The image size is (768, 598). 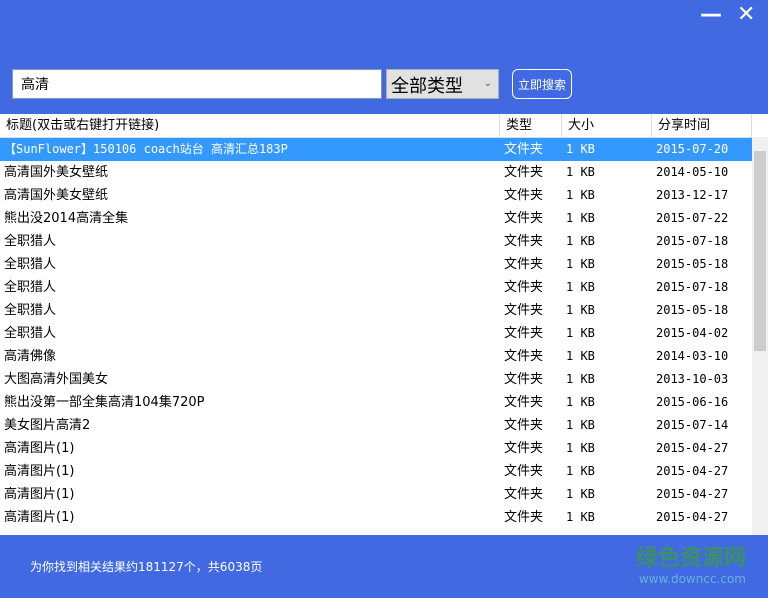 I want to click on cell-date: 2015-07-20, so click(x=692, y=149).